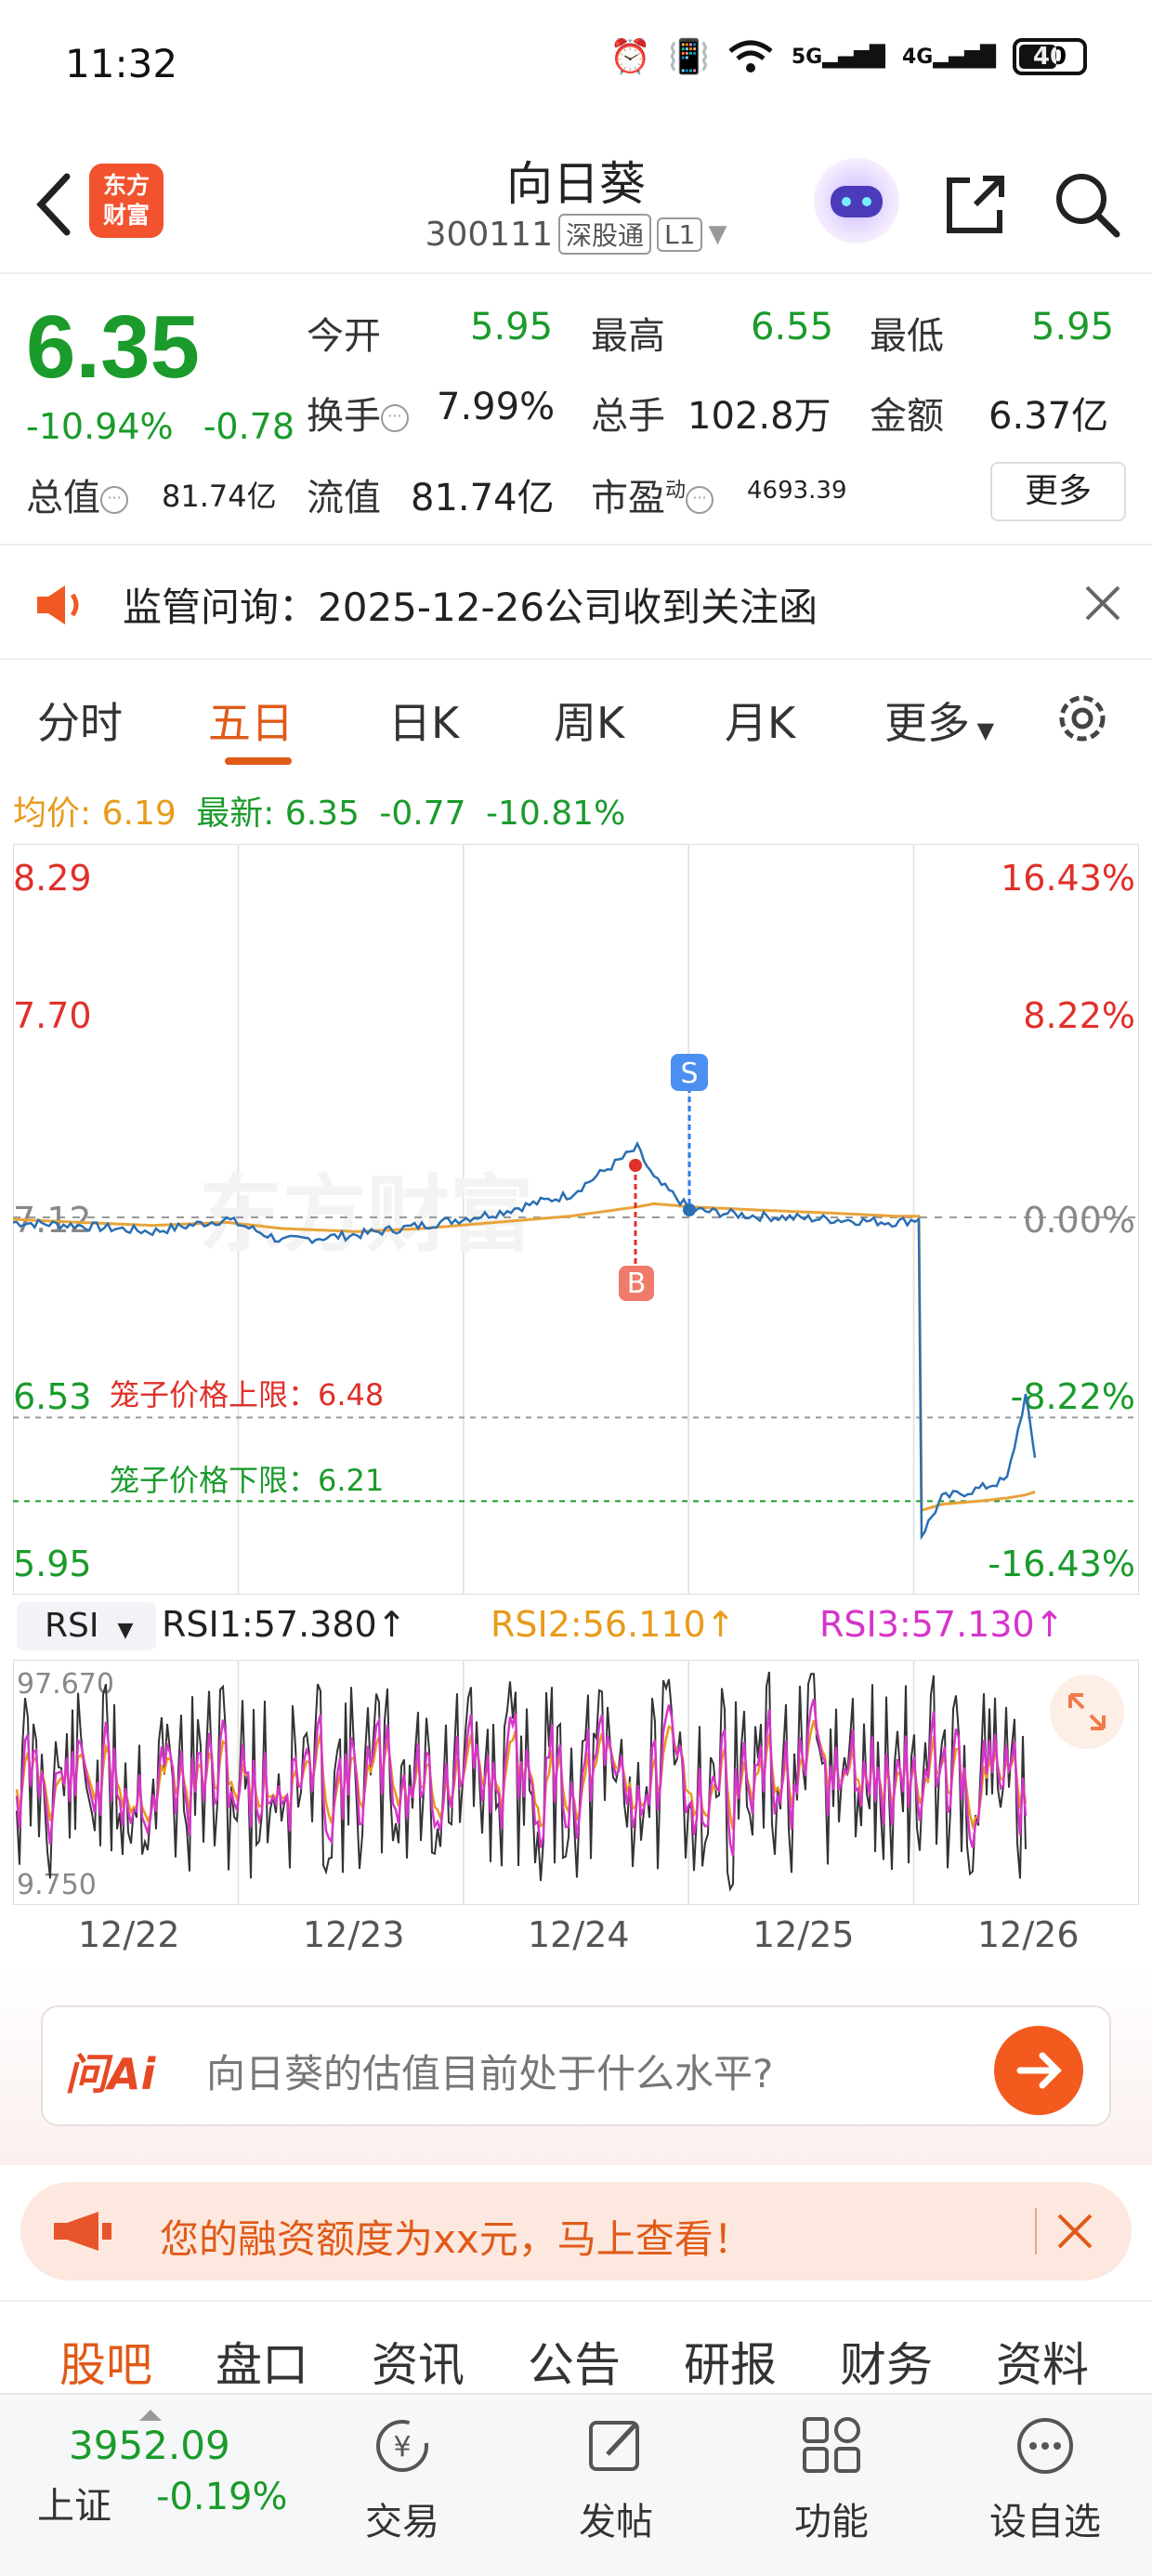  I want to click on tab-daily-k: 日K, so click(423, 720).